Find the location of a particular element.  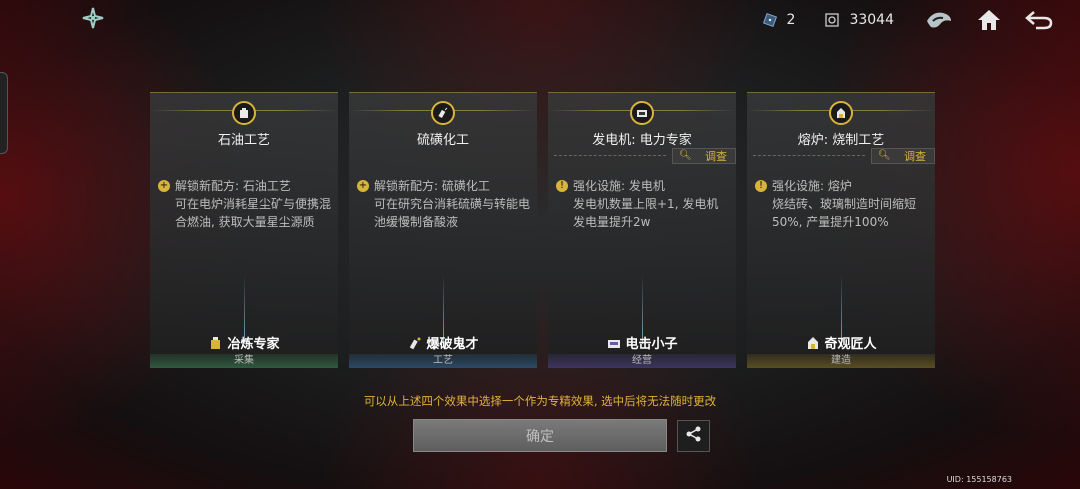

top-bar: 2 33044 is located at coordinates (920, 20).